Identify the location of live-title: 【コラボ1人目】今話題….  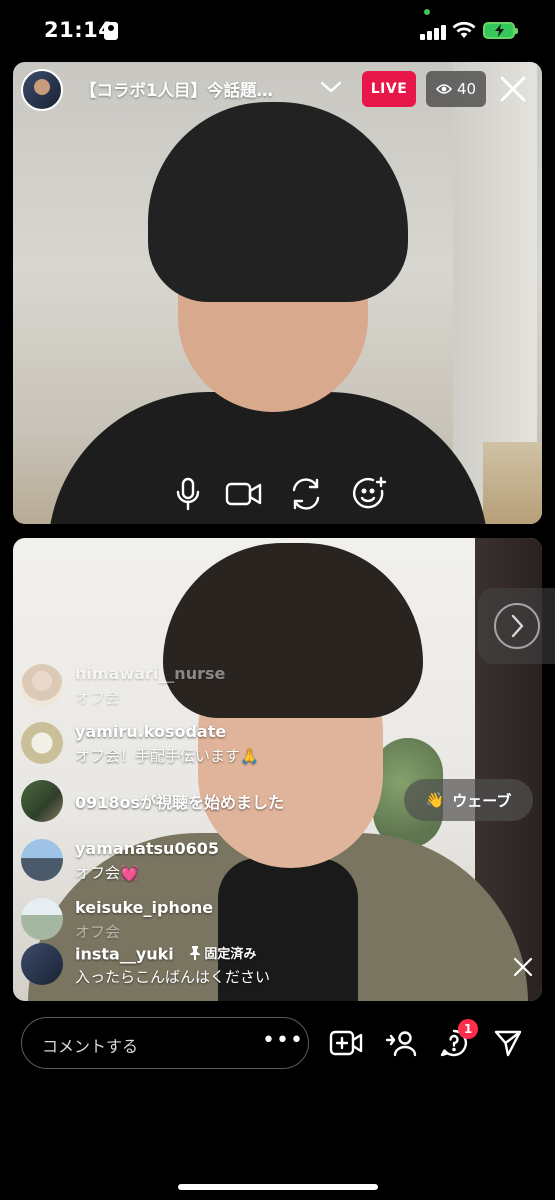
(187, 89).